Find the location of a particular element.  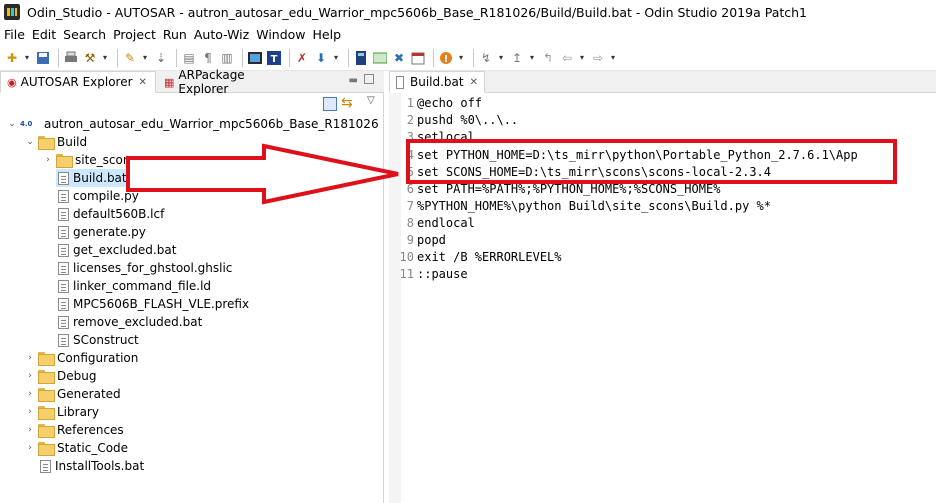

tree-item-remove-excluded-bat: remove_excluded.bat is located at coordinates (129, 322).